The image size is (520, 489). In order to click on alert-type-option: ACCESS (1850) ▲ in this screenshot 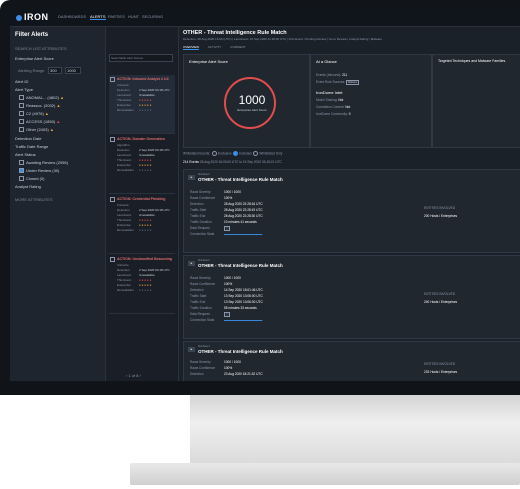, I will do `click(40, 122)`.